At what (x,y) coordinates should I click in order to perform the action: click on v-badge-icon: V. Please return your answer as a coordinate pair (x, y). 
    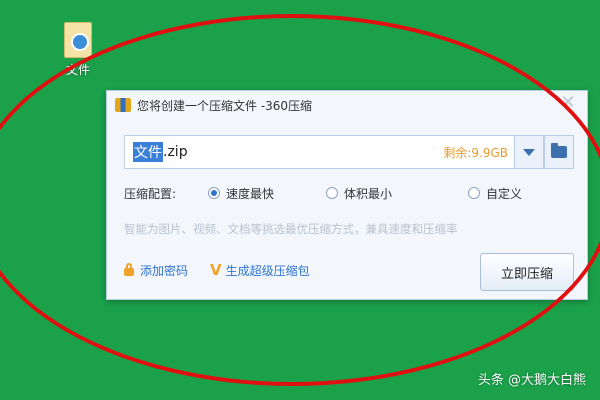
    Looking at the image, I should click on (216, 270).